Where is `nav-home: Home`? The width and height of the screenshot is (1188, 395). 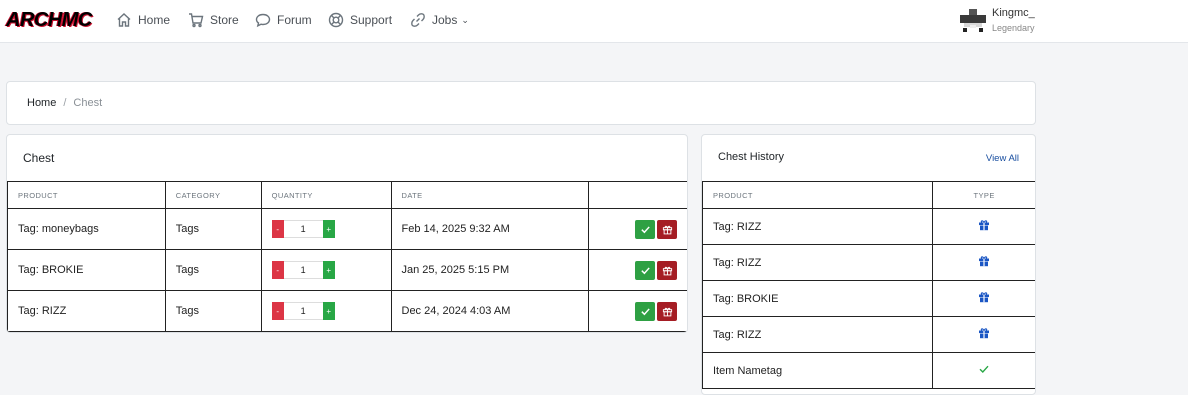 nav-home: Home is located at coordinates (143, 20).